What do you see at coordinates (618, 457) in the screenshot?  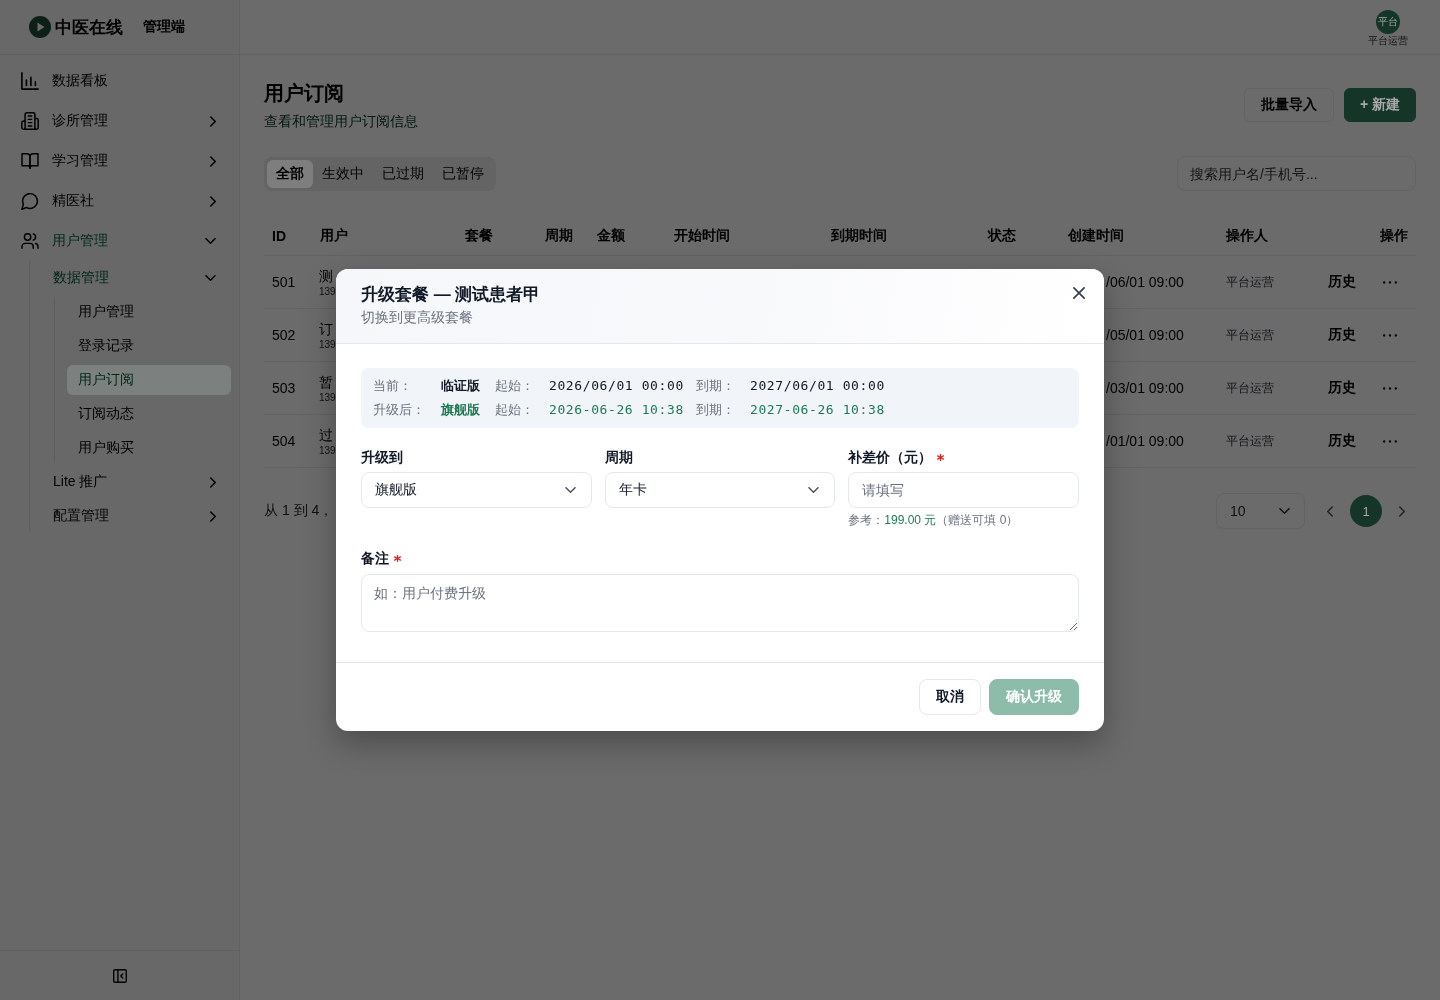 I see `field-label: 周期` at bounding box center [618, 457].